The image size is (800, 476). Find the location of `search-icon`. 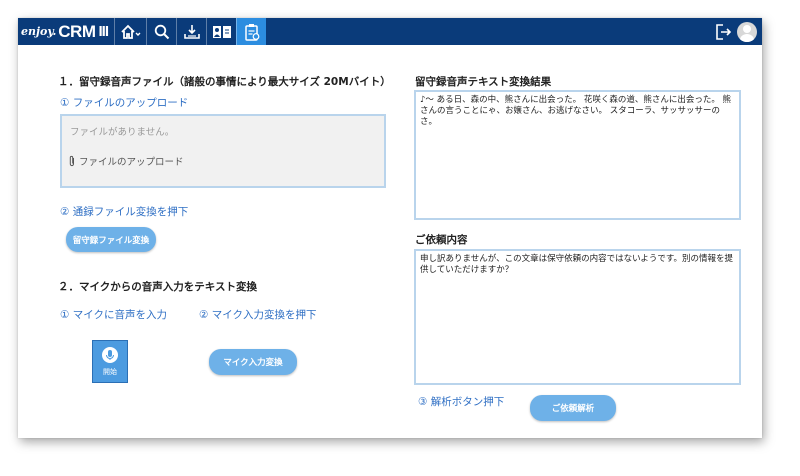

search-icon is located at coordinates (161, 31).